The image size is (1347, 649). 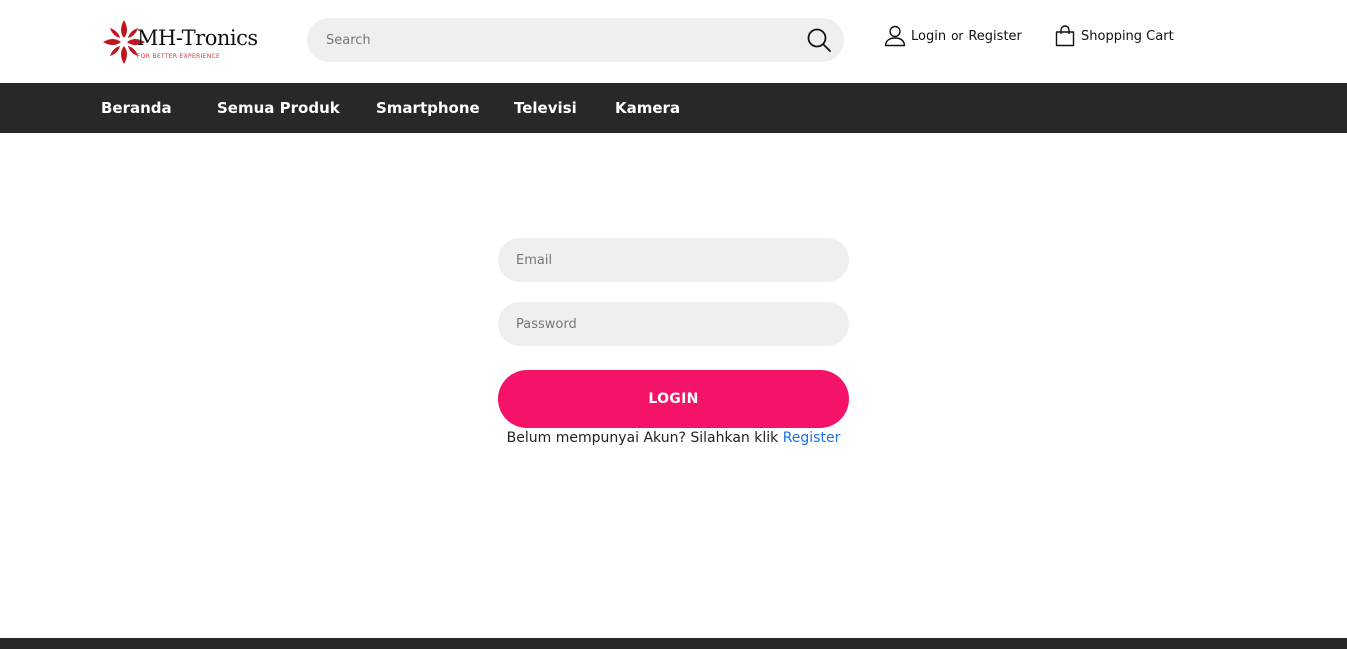 What do you see at coordinates (673, 643) in the screenshot?
I see `site-footer` at bounding box center [673, 643].